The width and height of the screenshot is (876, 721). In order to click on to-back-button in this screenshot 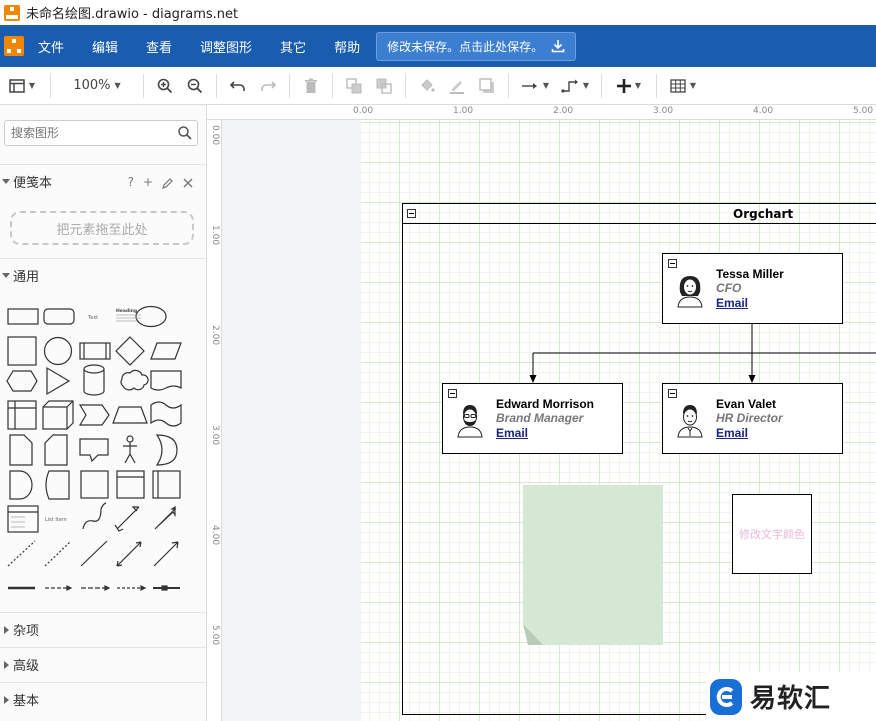, I will do `click(384, 86)`.